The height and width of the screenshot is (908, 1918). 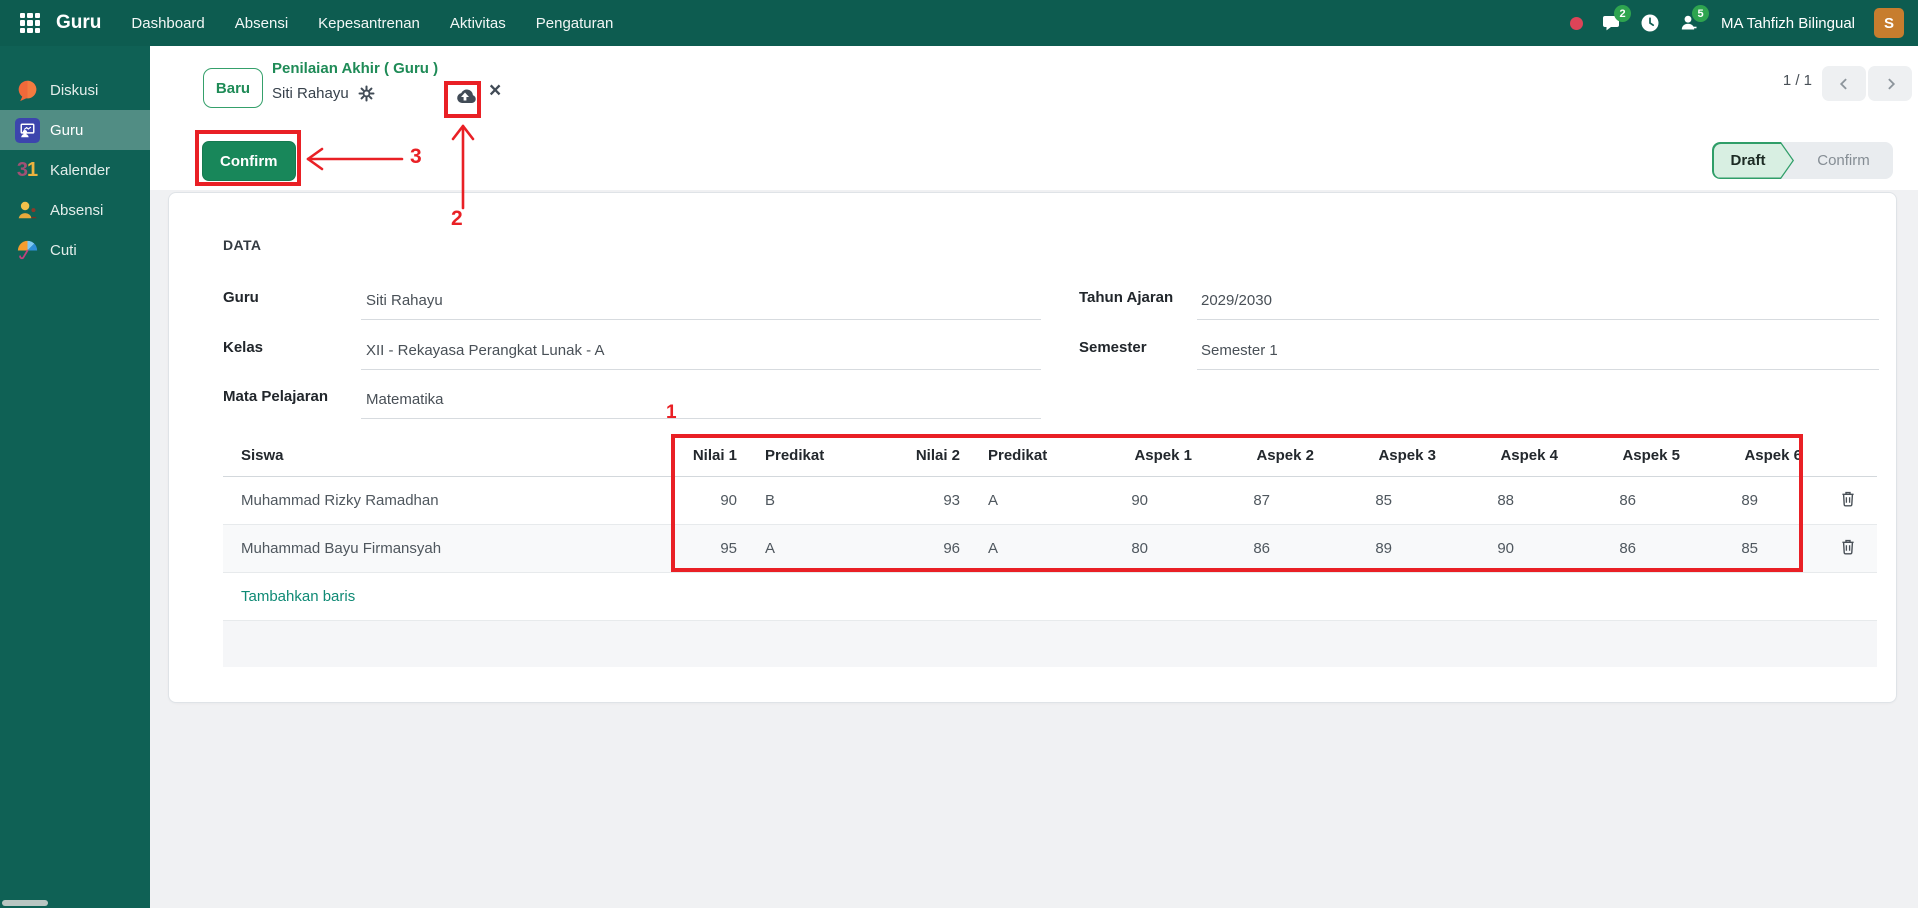 I want to click on field-label-tahun-ajaran: Tahun Ajaran, so click(x=1126, y=297).